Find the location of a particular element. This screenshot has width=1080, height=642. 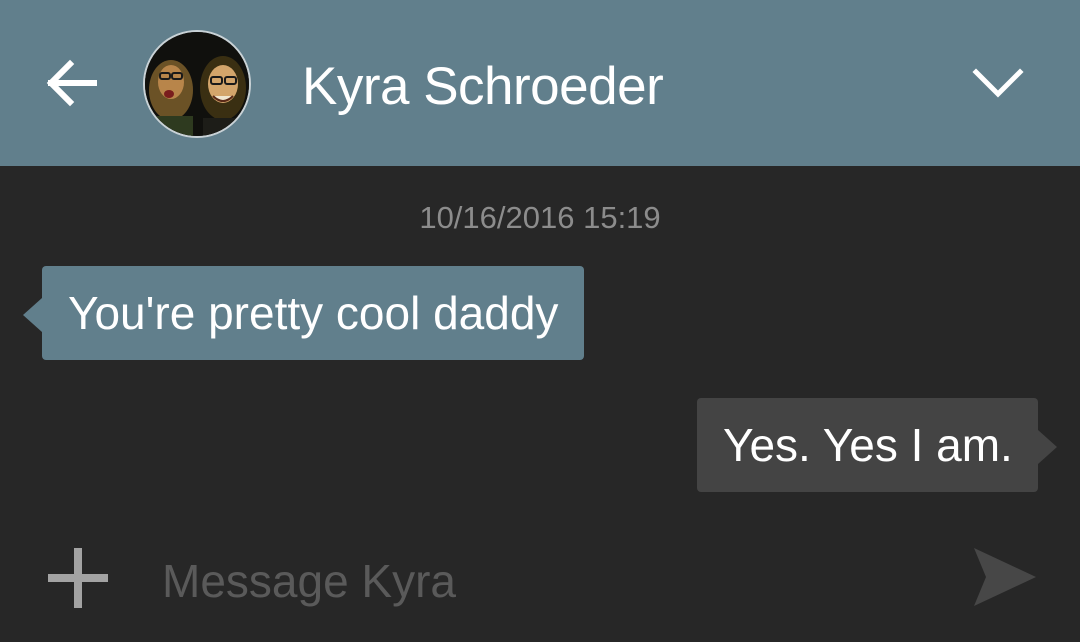

contact-avatar-photo is located at coordinates (197, 84).